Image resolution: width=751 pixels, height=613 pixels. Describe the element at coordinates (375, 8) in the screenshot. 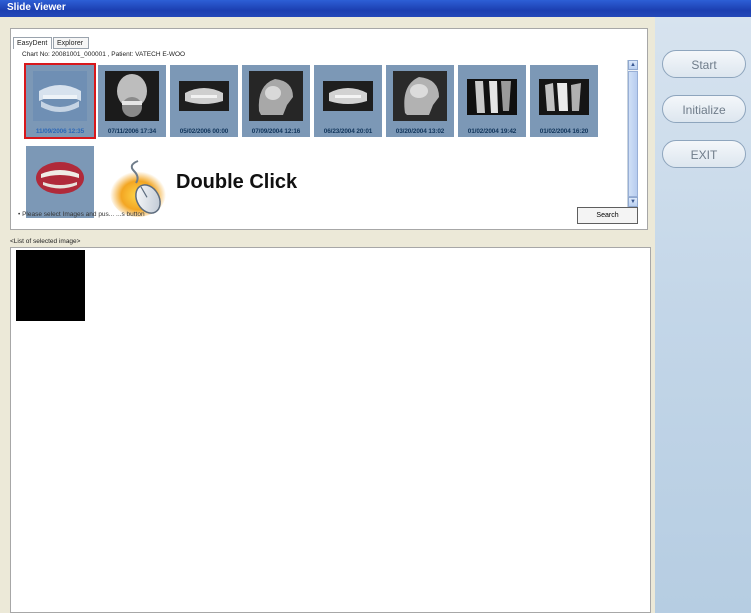

I see `title-bar: Slide Viewer` at that location.